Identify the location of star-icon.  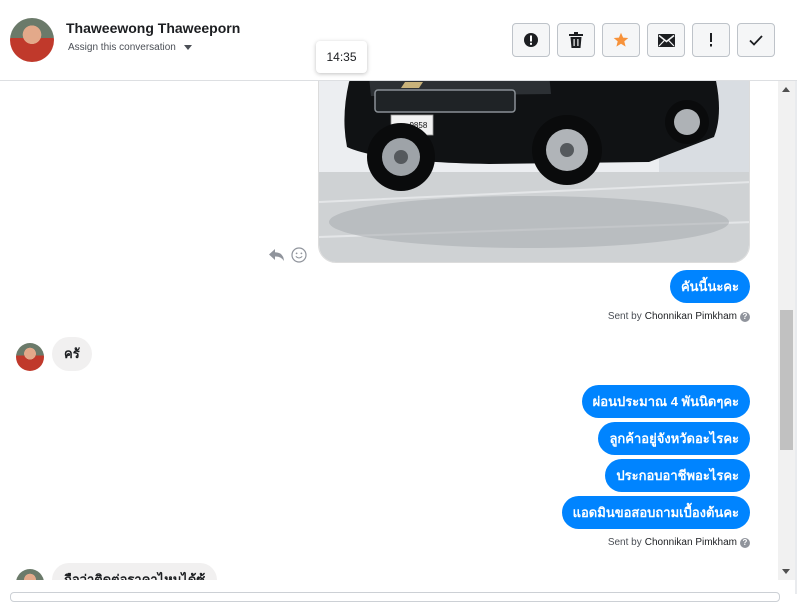
(621, 39).